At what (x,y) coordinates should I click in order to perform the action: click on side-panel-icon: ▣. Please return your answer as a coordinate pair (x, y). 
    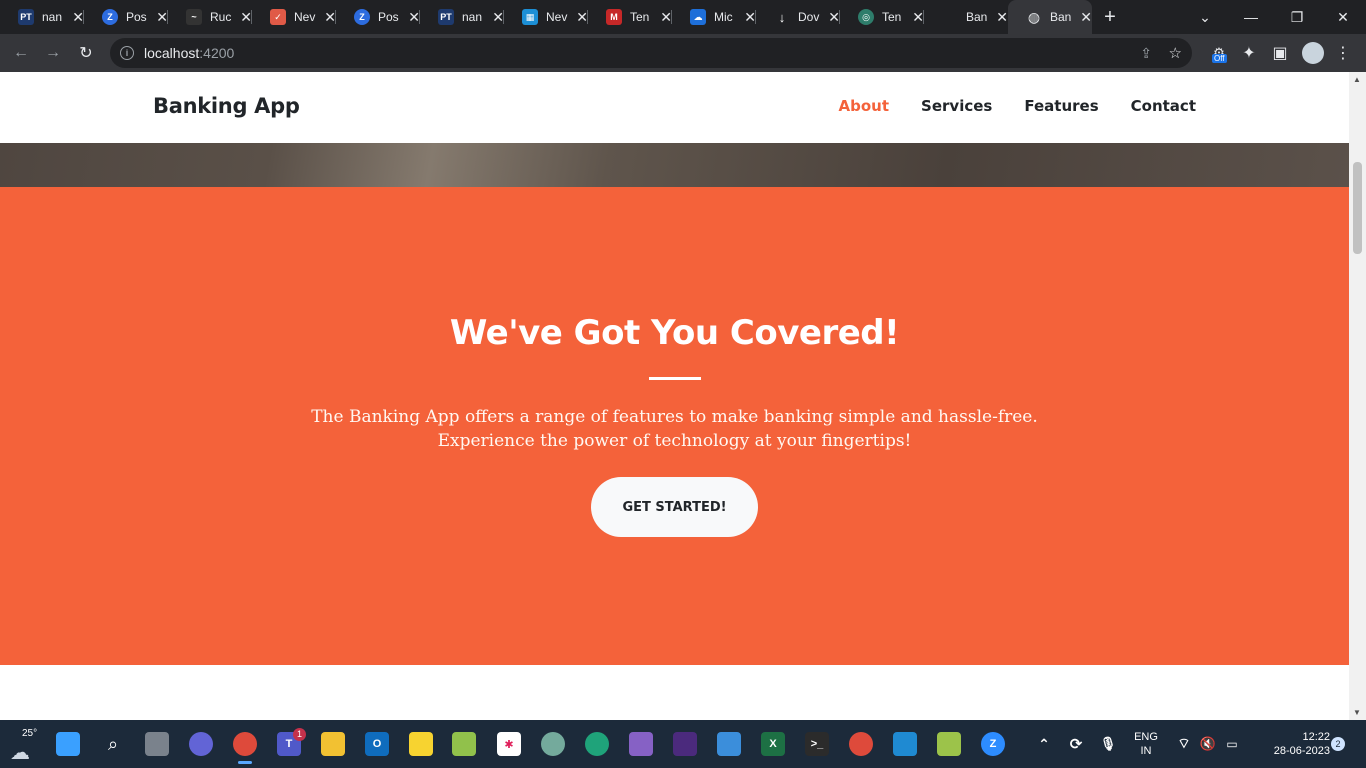
    Looking at the image, I should click on (1280, 53).